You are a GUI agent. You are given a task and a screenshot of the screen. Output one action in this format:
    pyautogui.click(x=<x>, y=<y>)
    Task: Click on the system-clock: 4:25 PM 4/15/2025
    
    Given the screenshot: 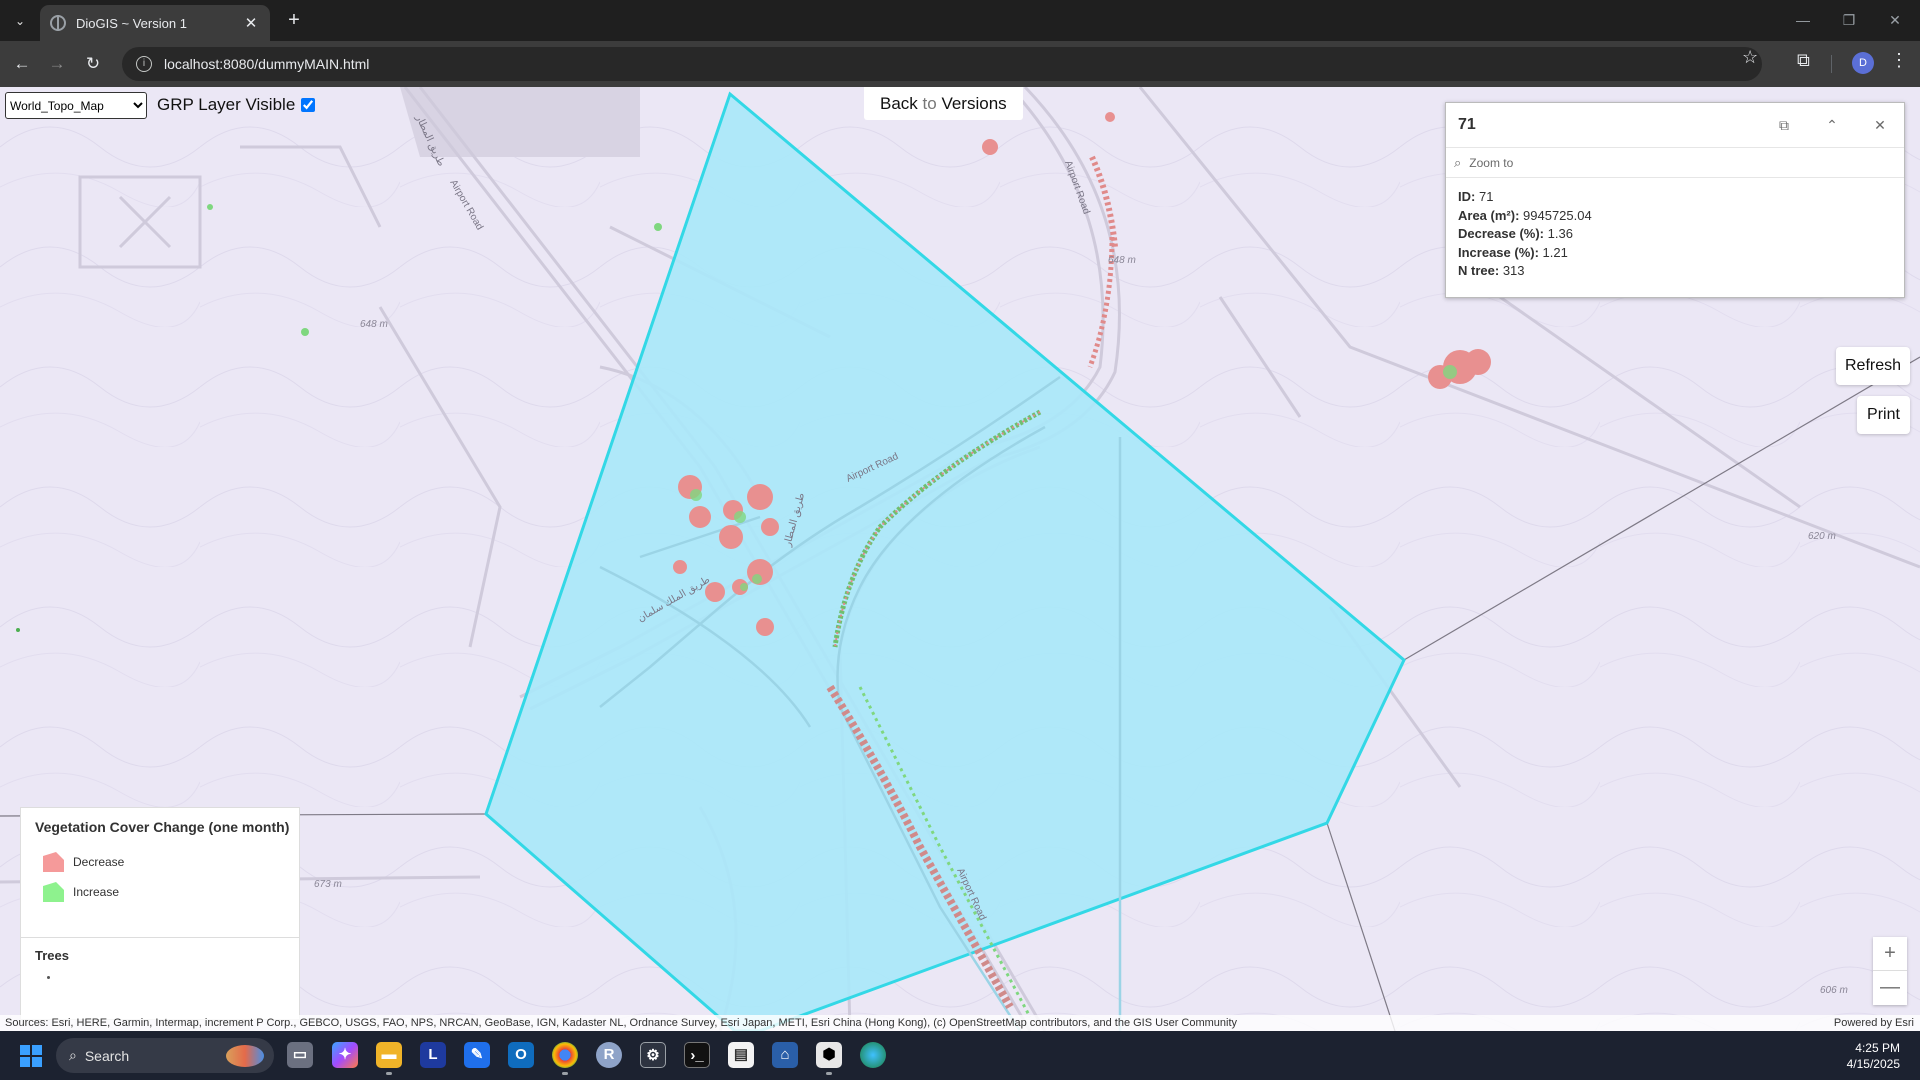 What is the action you would take?
    pyautogui.click(x=1873, y=1056)
    